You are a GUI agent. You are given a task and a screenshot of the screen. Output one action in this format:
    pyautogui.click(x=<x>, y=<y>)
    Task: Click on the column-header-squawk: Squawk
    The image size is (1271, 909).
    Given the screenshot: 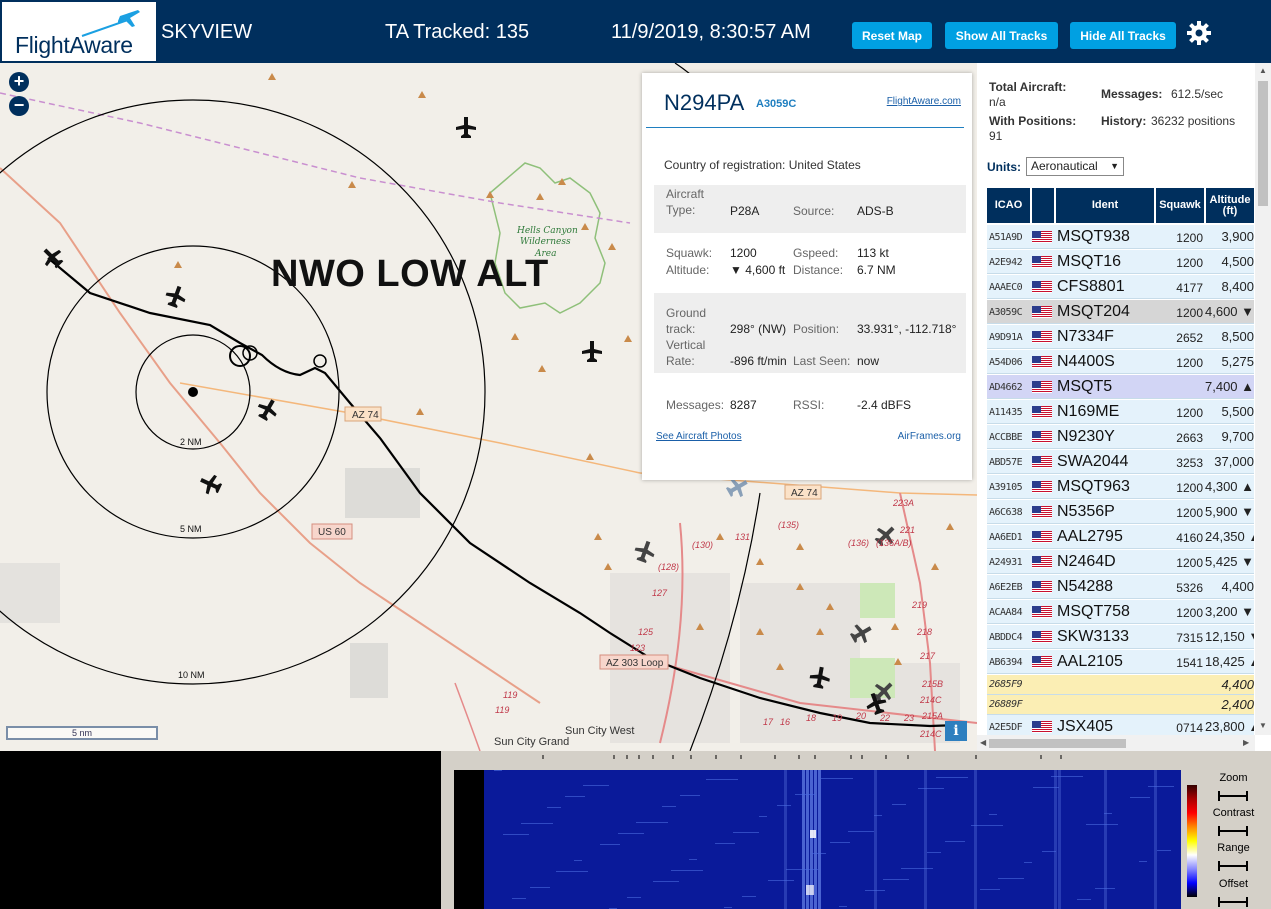 What is the action you would take?
    pyautogui.click(x=1180, y=205)
    